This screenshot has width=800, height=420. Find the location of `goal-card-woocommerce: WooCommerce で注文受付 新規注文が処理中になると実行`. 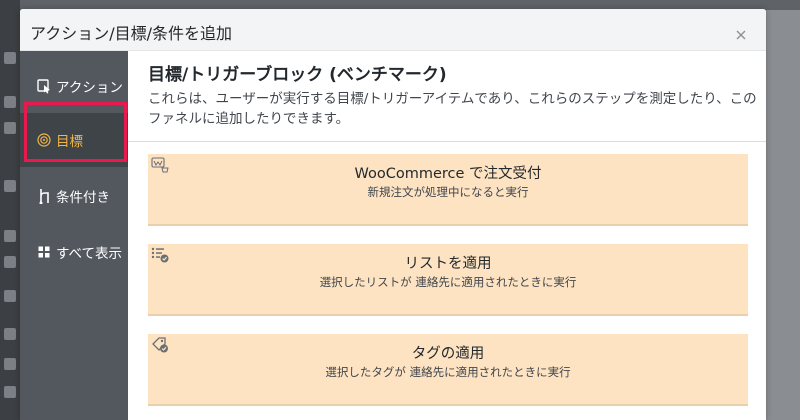

goal-card-woocommerce: WooCommerce で注文受付 新規注文が処理中になると実行 is located at coordinates (448, 190).